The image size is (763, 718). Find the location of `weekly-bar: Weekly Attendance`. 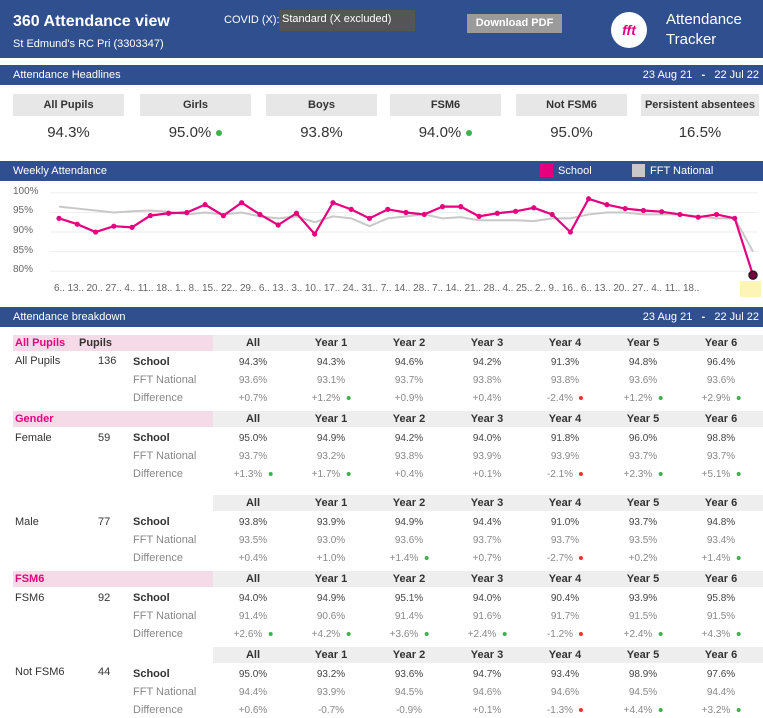

weekly-bar: Weekly Attendance is located at coordinates (381, 171).